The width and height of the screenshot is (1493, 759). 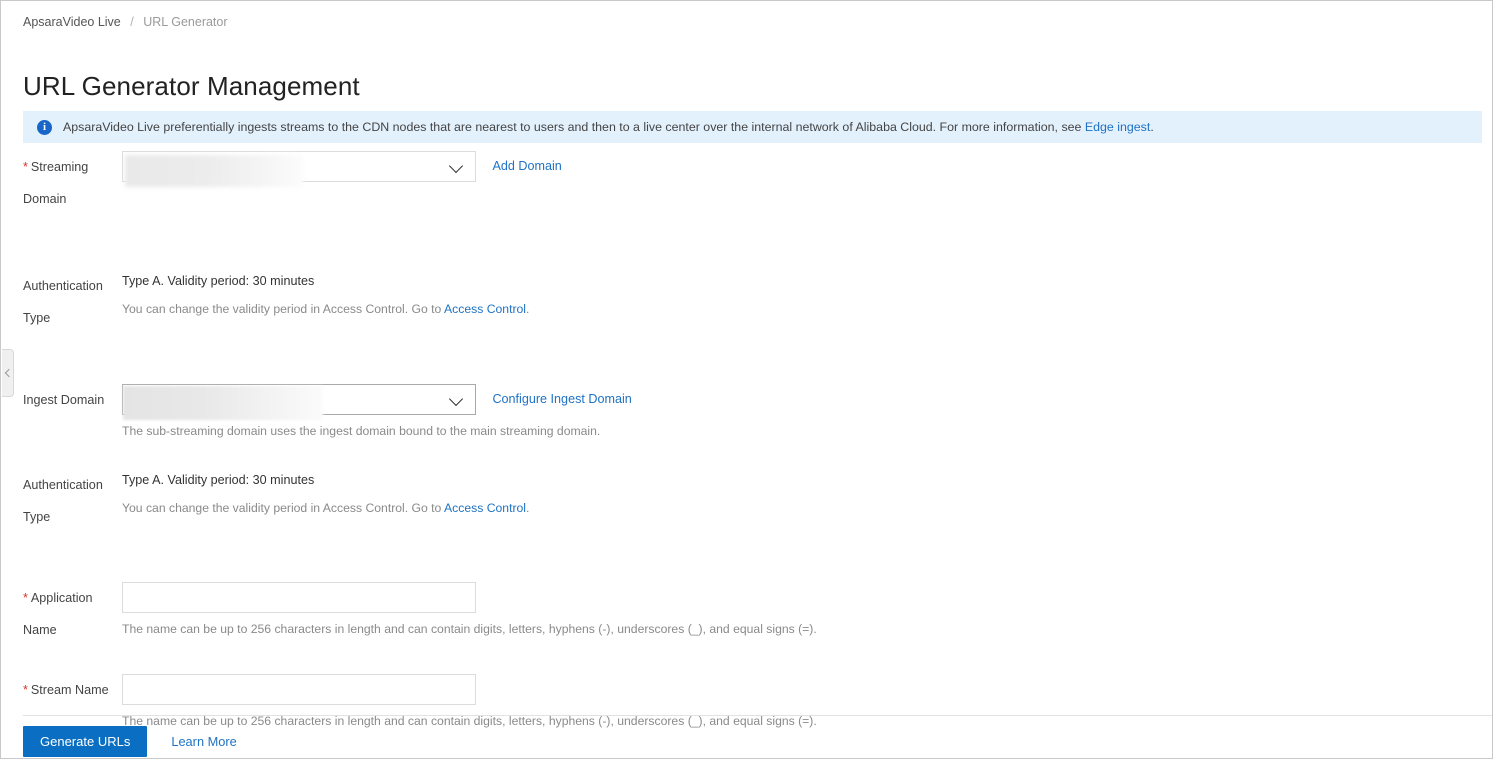 I want to click on access-control-link-2: Access Control, so click(x=485, y=508).